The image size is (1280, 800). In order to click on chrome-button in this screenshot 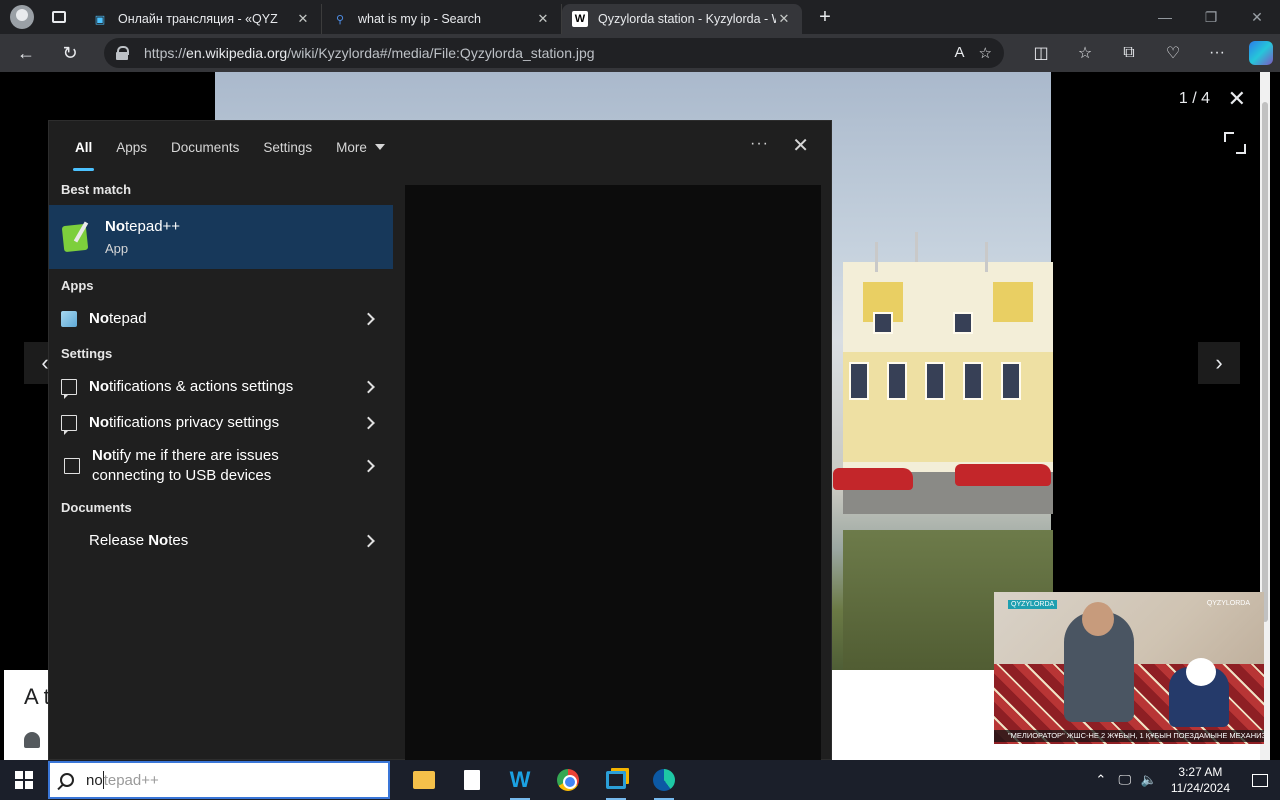, I will do `click(568, 780)`.